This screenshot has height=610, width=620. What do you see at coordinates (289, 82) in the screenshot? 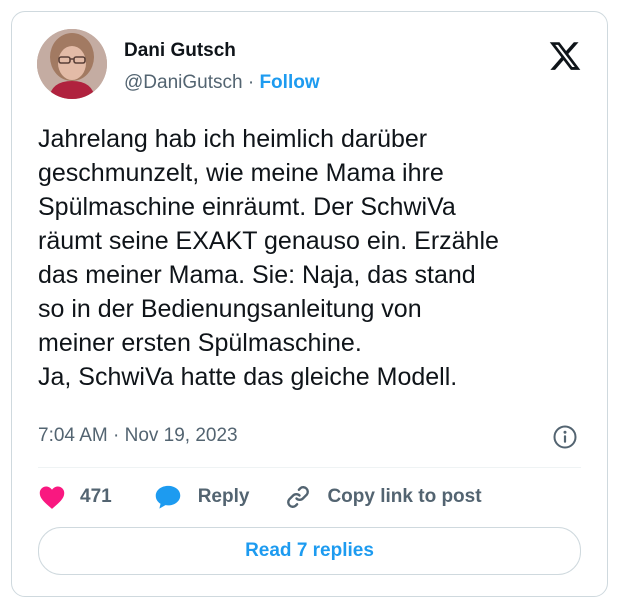
I see `follow-button: Follow` at bounding box center [289, 82].